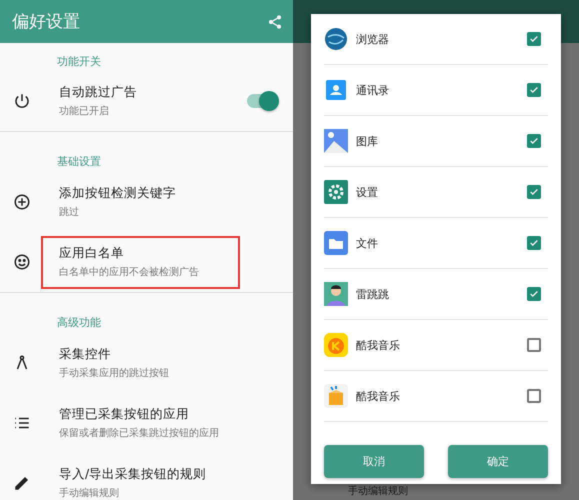  Describe the element at coordinates (21, 262) in the screenshot. I see `smiley-icon` at that location.